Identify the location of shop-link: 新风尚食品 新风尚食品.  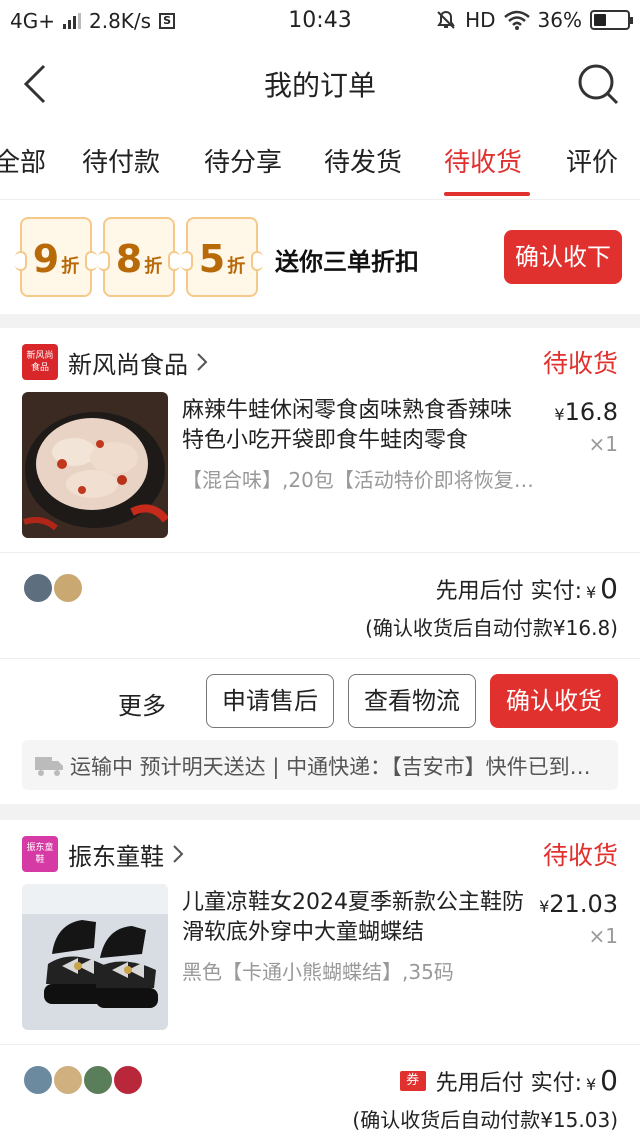
(115, 362).